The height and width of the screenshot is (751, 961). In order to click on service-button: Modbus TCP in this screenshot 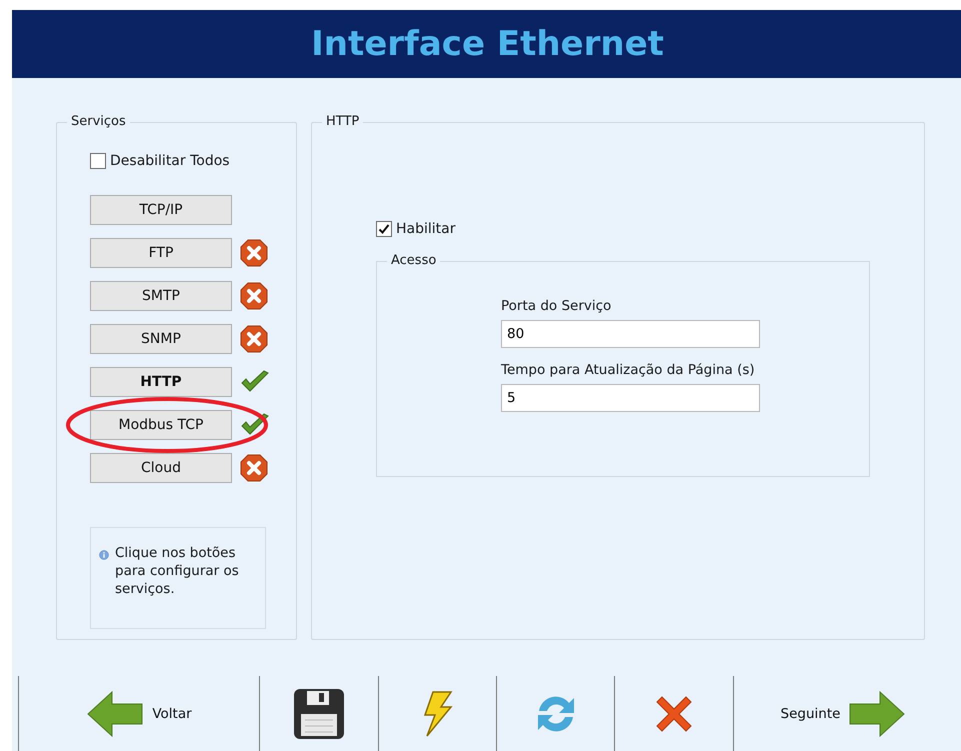, I will do `click(161, 425)`.